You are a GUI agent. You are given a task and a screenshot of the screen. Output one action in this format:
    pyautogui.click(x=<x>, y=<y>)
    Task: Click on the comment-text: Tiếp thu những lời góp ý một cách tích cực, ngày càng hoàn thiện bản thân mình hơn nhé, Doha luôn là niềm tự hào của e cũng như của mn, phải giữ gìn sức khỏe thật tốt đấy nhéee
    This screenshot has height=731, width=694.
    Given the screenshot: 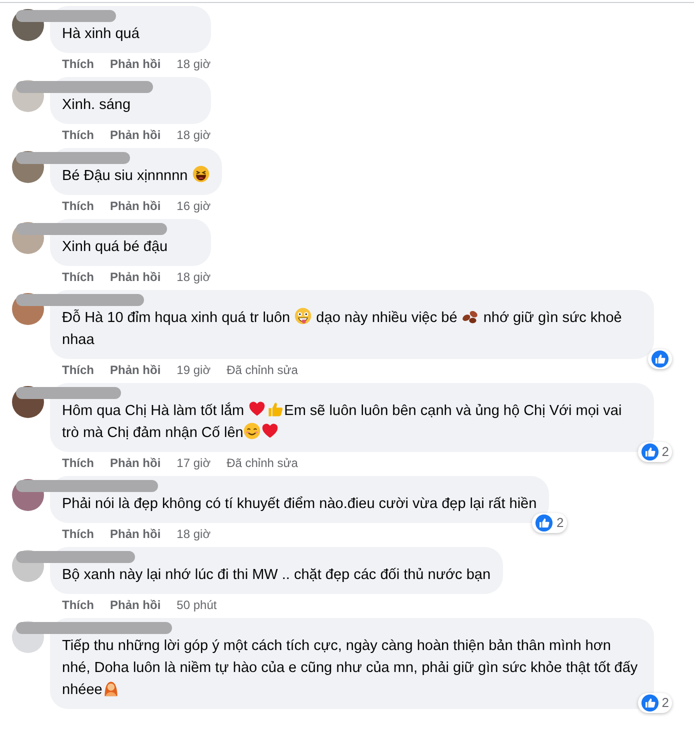 What is the action you would take?
    pyautogui.click(x=350, y=668)
    